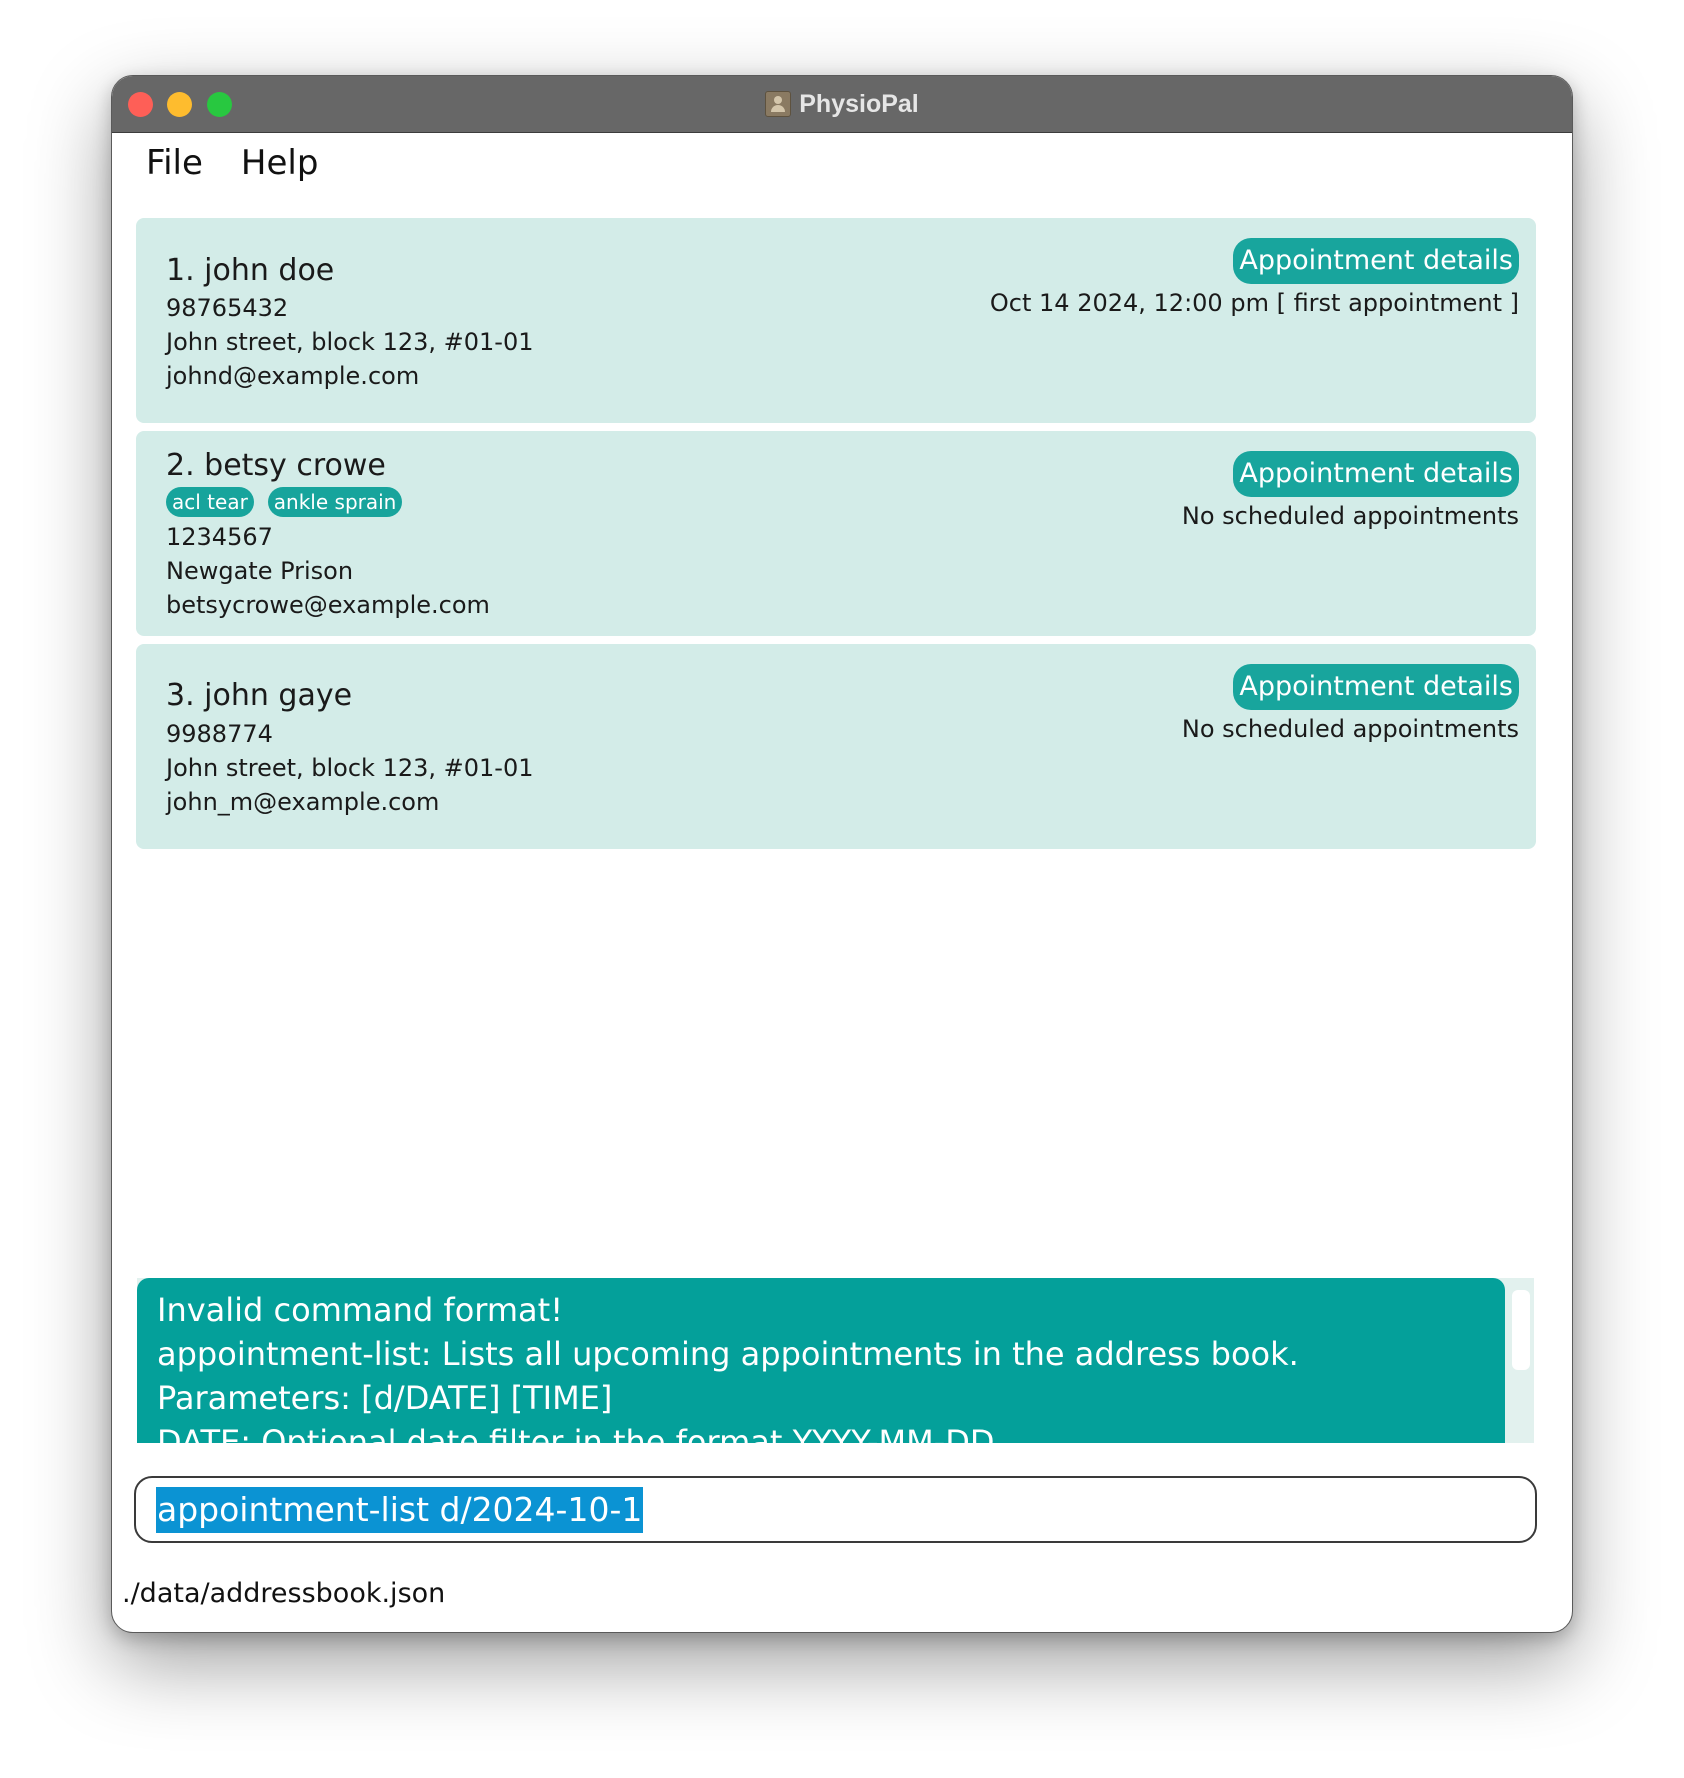  Describe the element at coordinates (227, 308) in the screenshot. I see `patient-phone: 98765432` at that location.